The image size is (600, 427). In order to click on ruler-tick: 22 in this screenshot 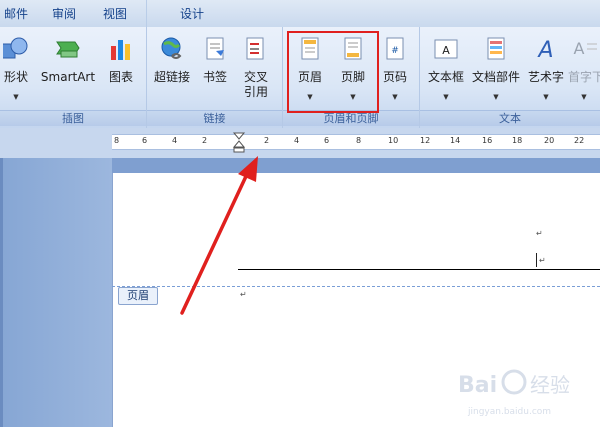, I will do `click(579, 140)`.